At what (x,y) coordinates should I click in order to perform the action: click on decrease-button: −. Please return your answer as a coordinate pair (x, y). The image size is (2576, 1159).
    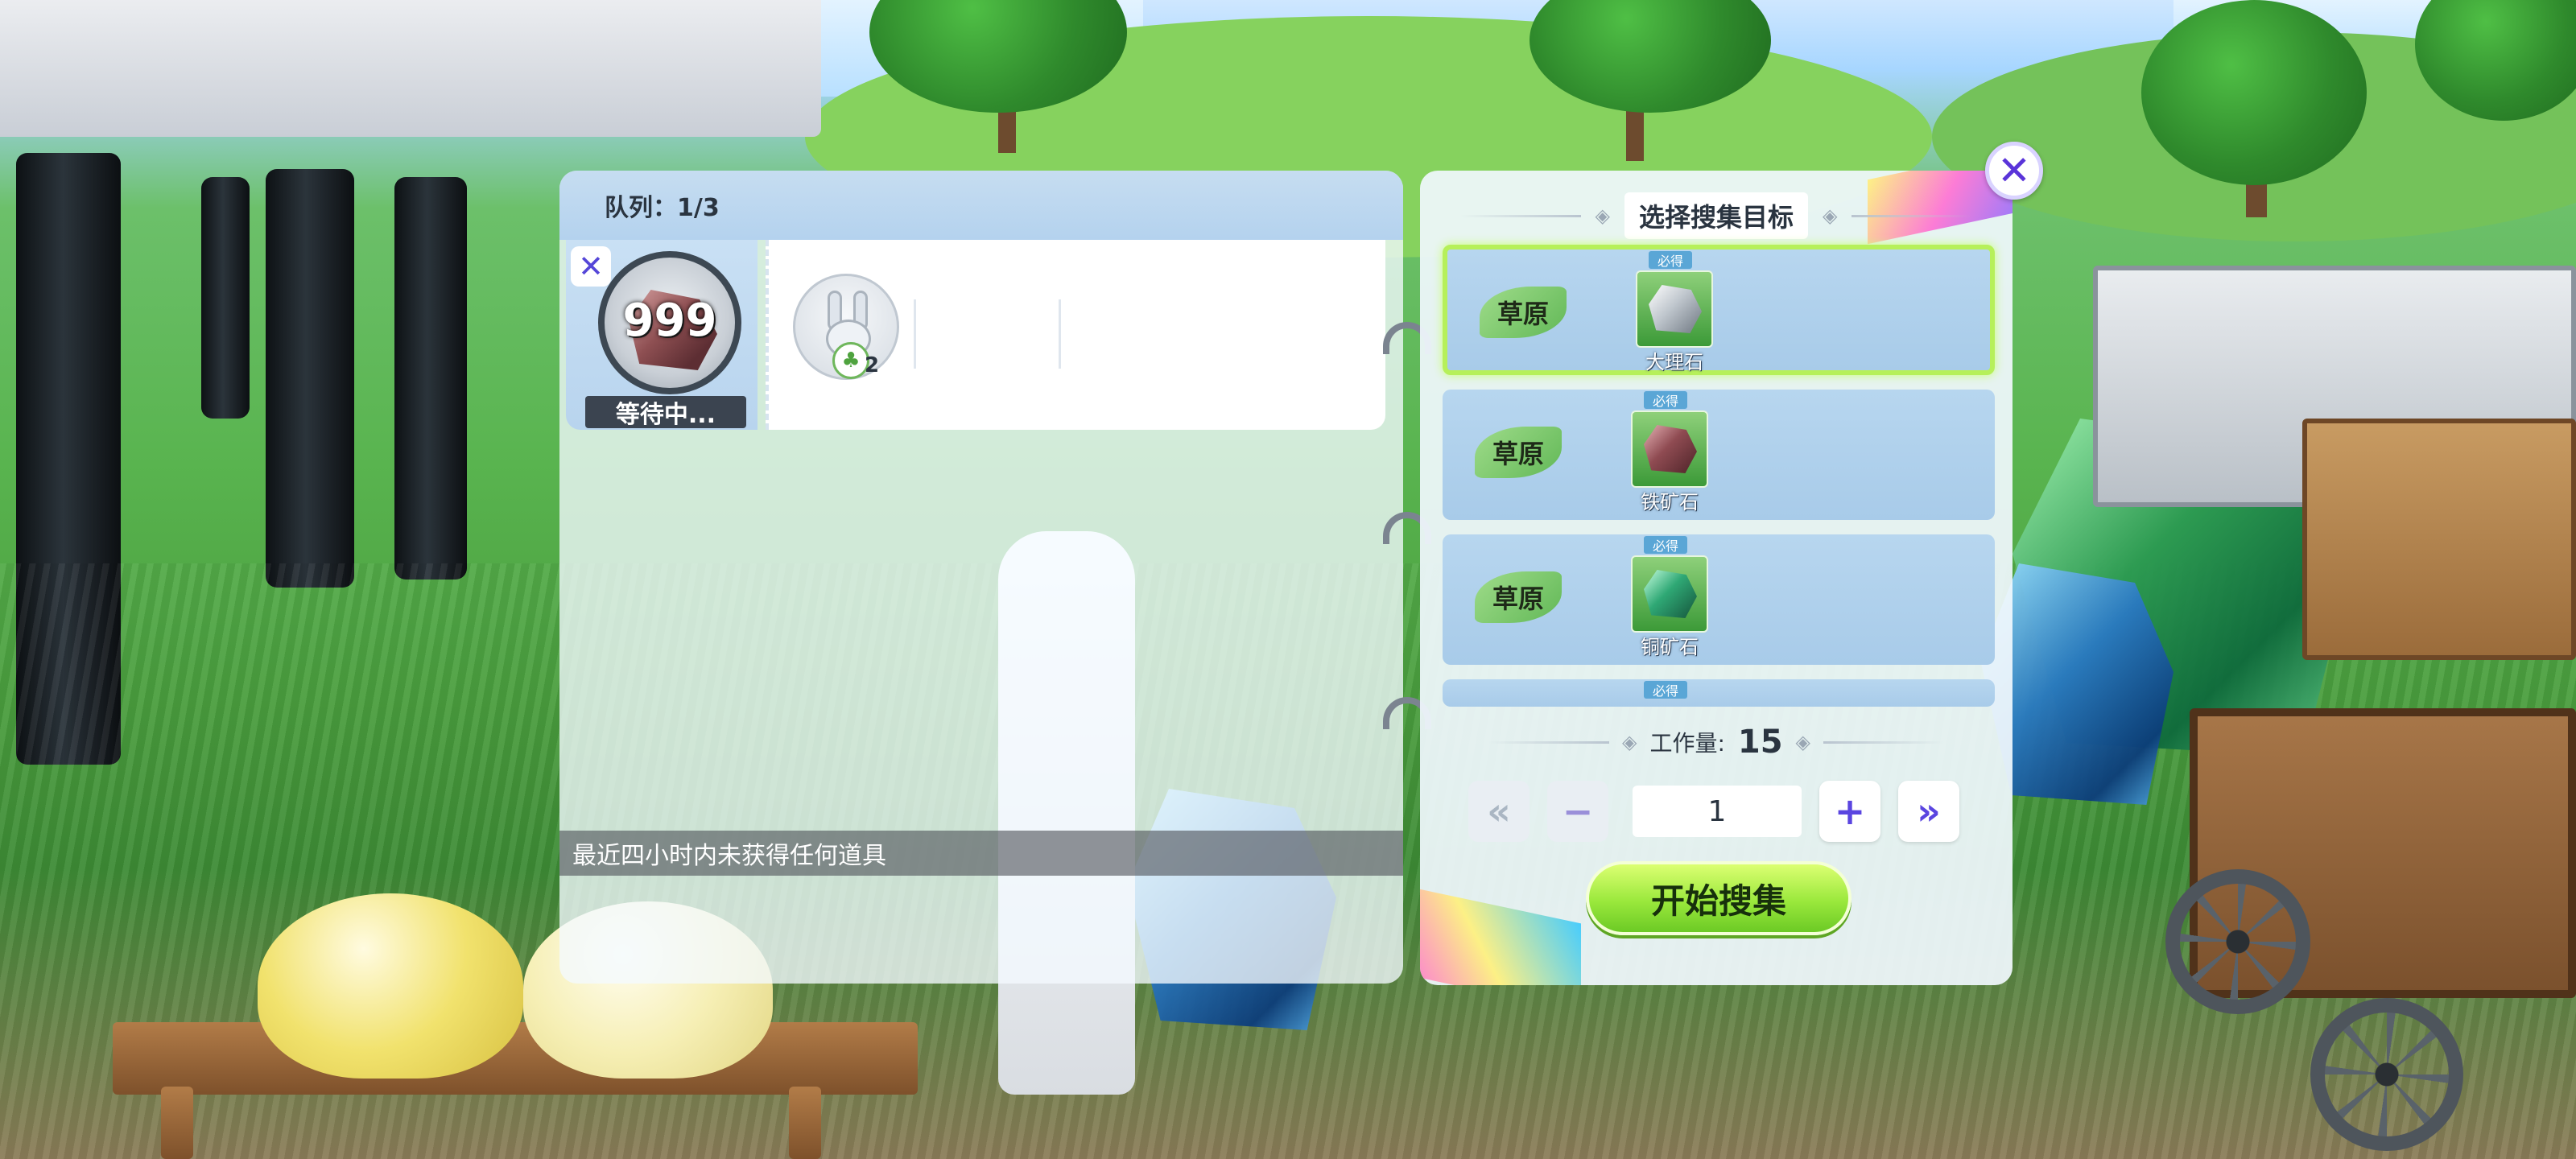
    Looking at the image, I should click on (1577, 811).